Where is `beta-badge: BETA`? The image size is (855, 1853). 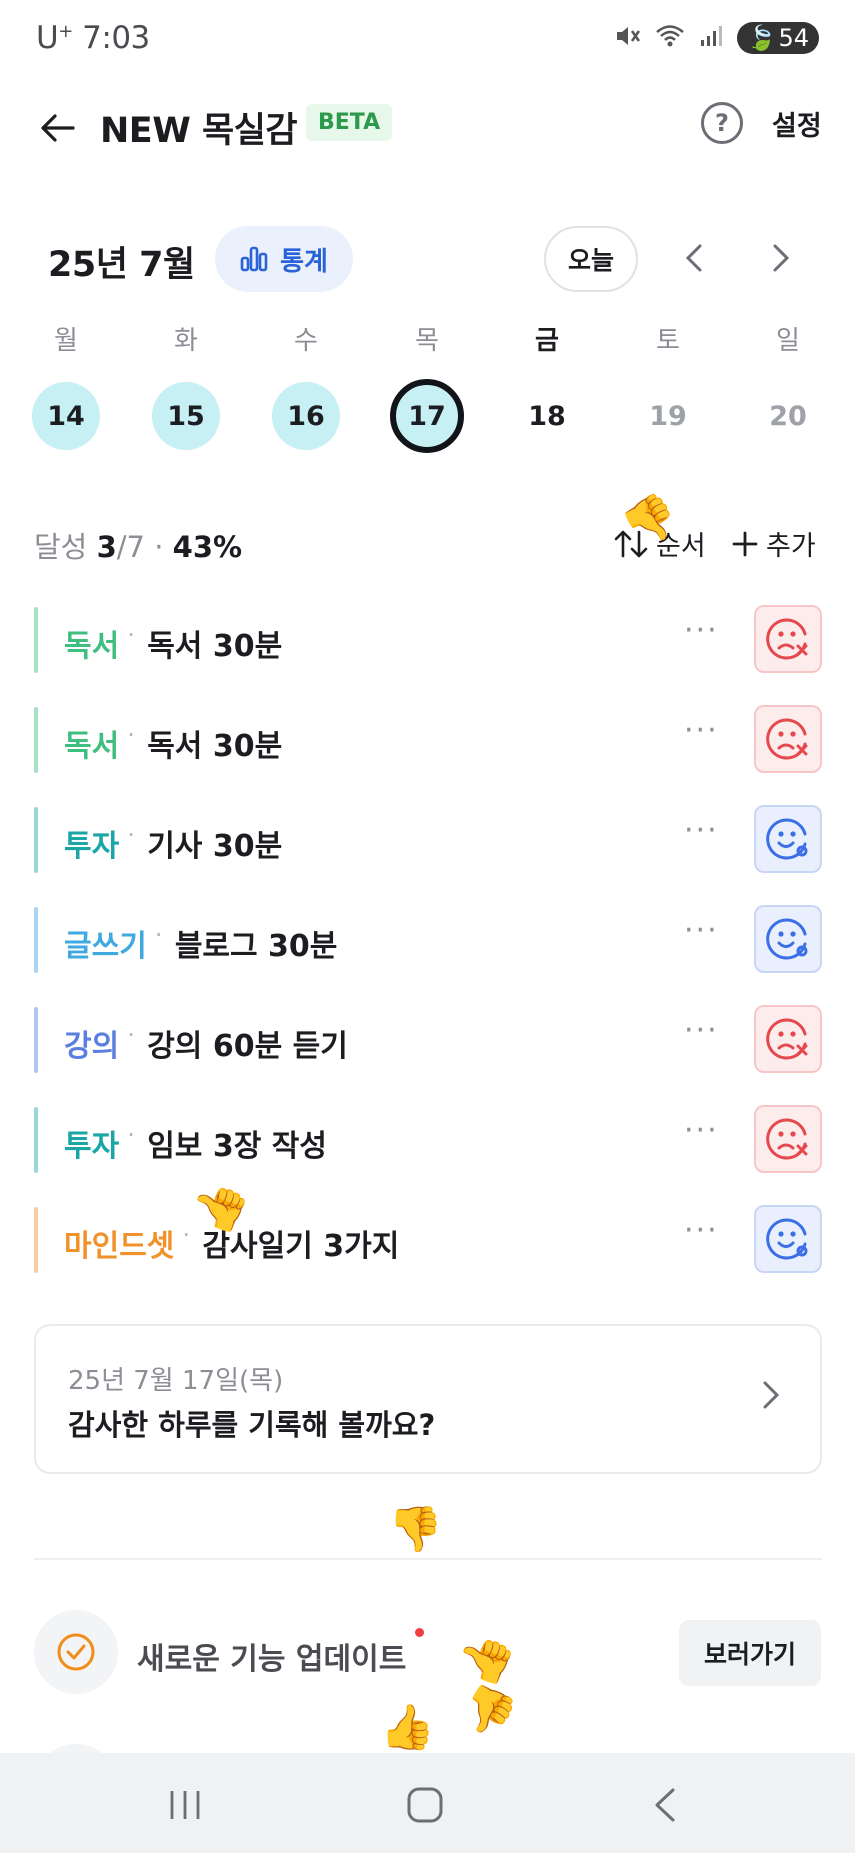 beta-badge: BETA is located at coordinates (349, 122).